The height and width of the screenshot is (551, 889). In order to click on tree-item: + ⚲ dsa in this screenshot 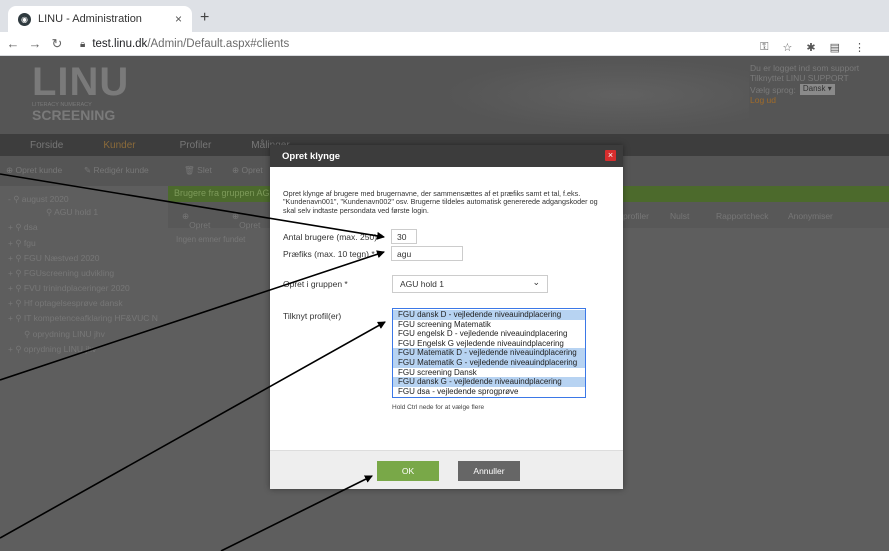, I will do `click(23, 227)`.